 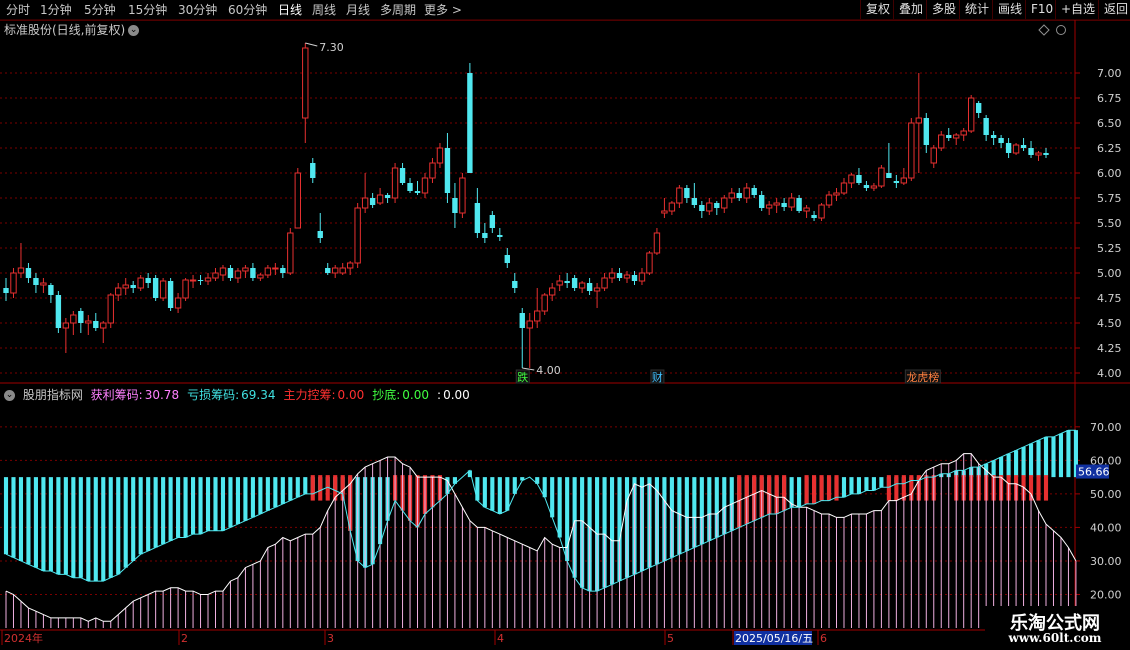 I want to click on min-price-label: 4.00, so click(x=548, y=370).